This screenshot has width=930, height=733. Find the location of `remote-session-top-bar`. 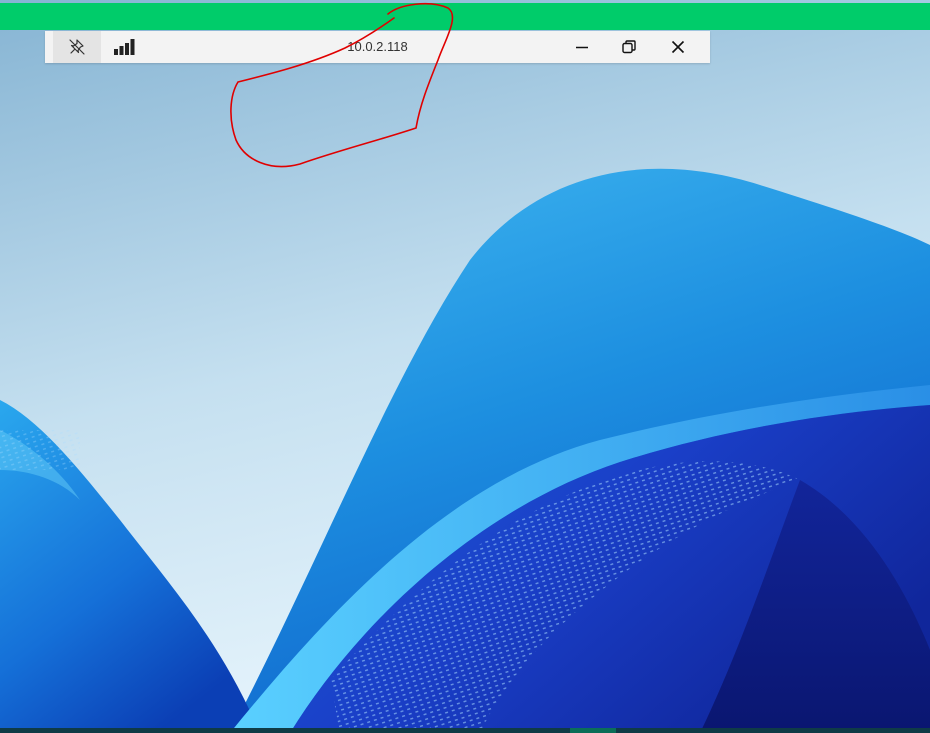

remote-session-top-bar is located at coordinates (465, 16).